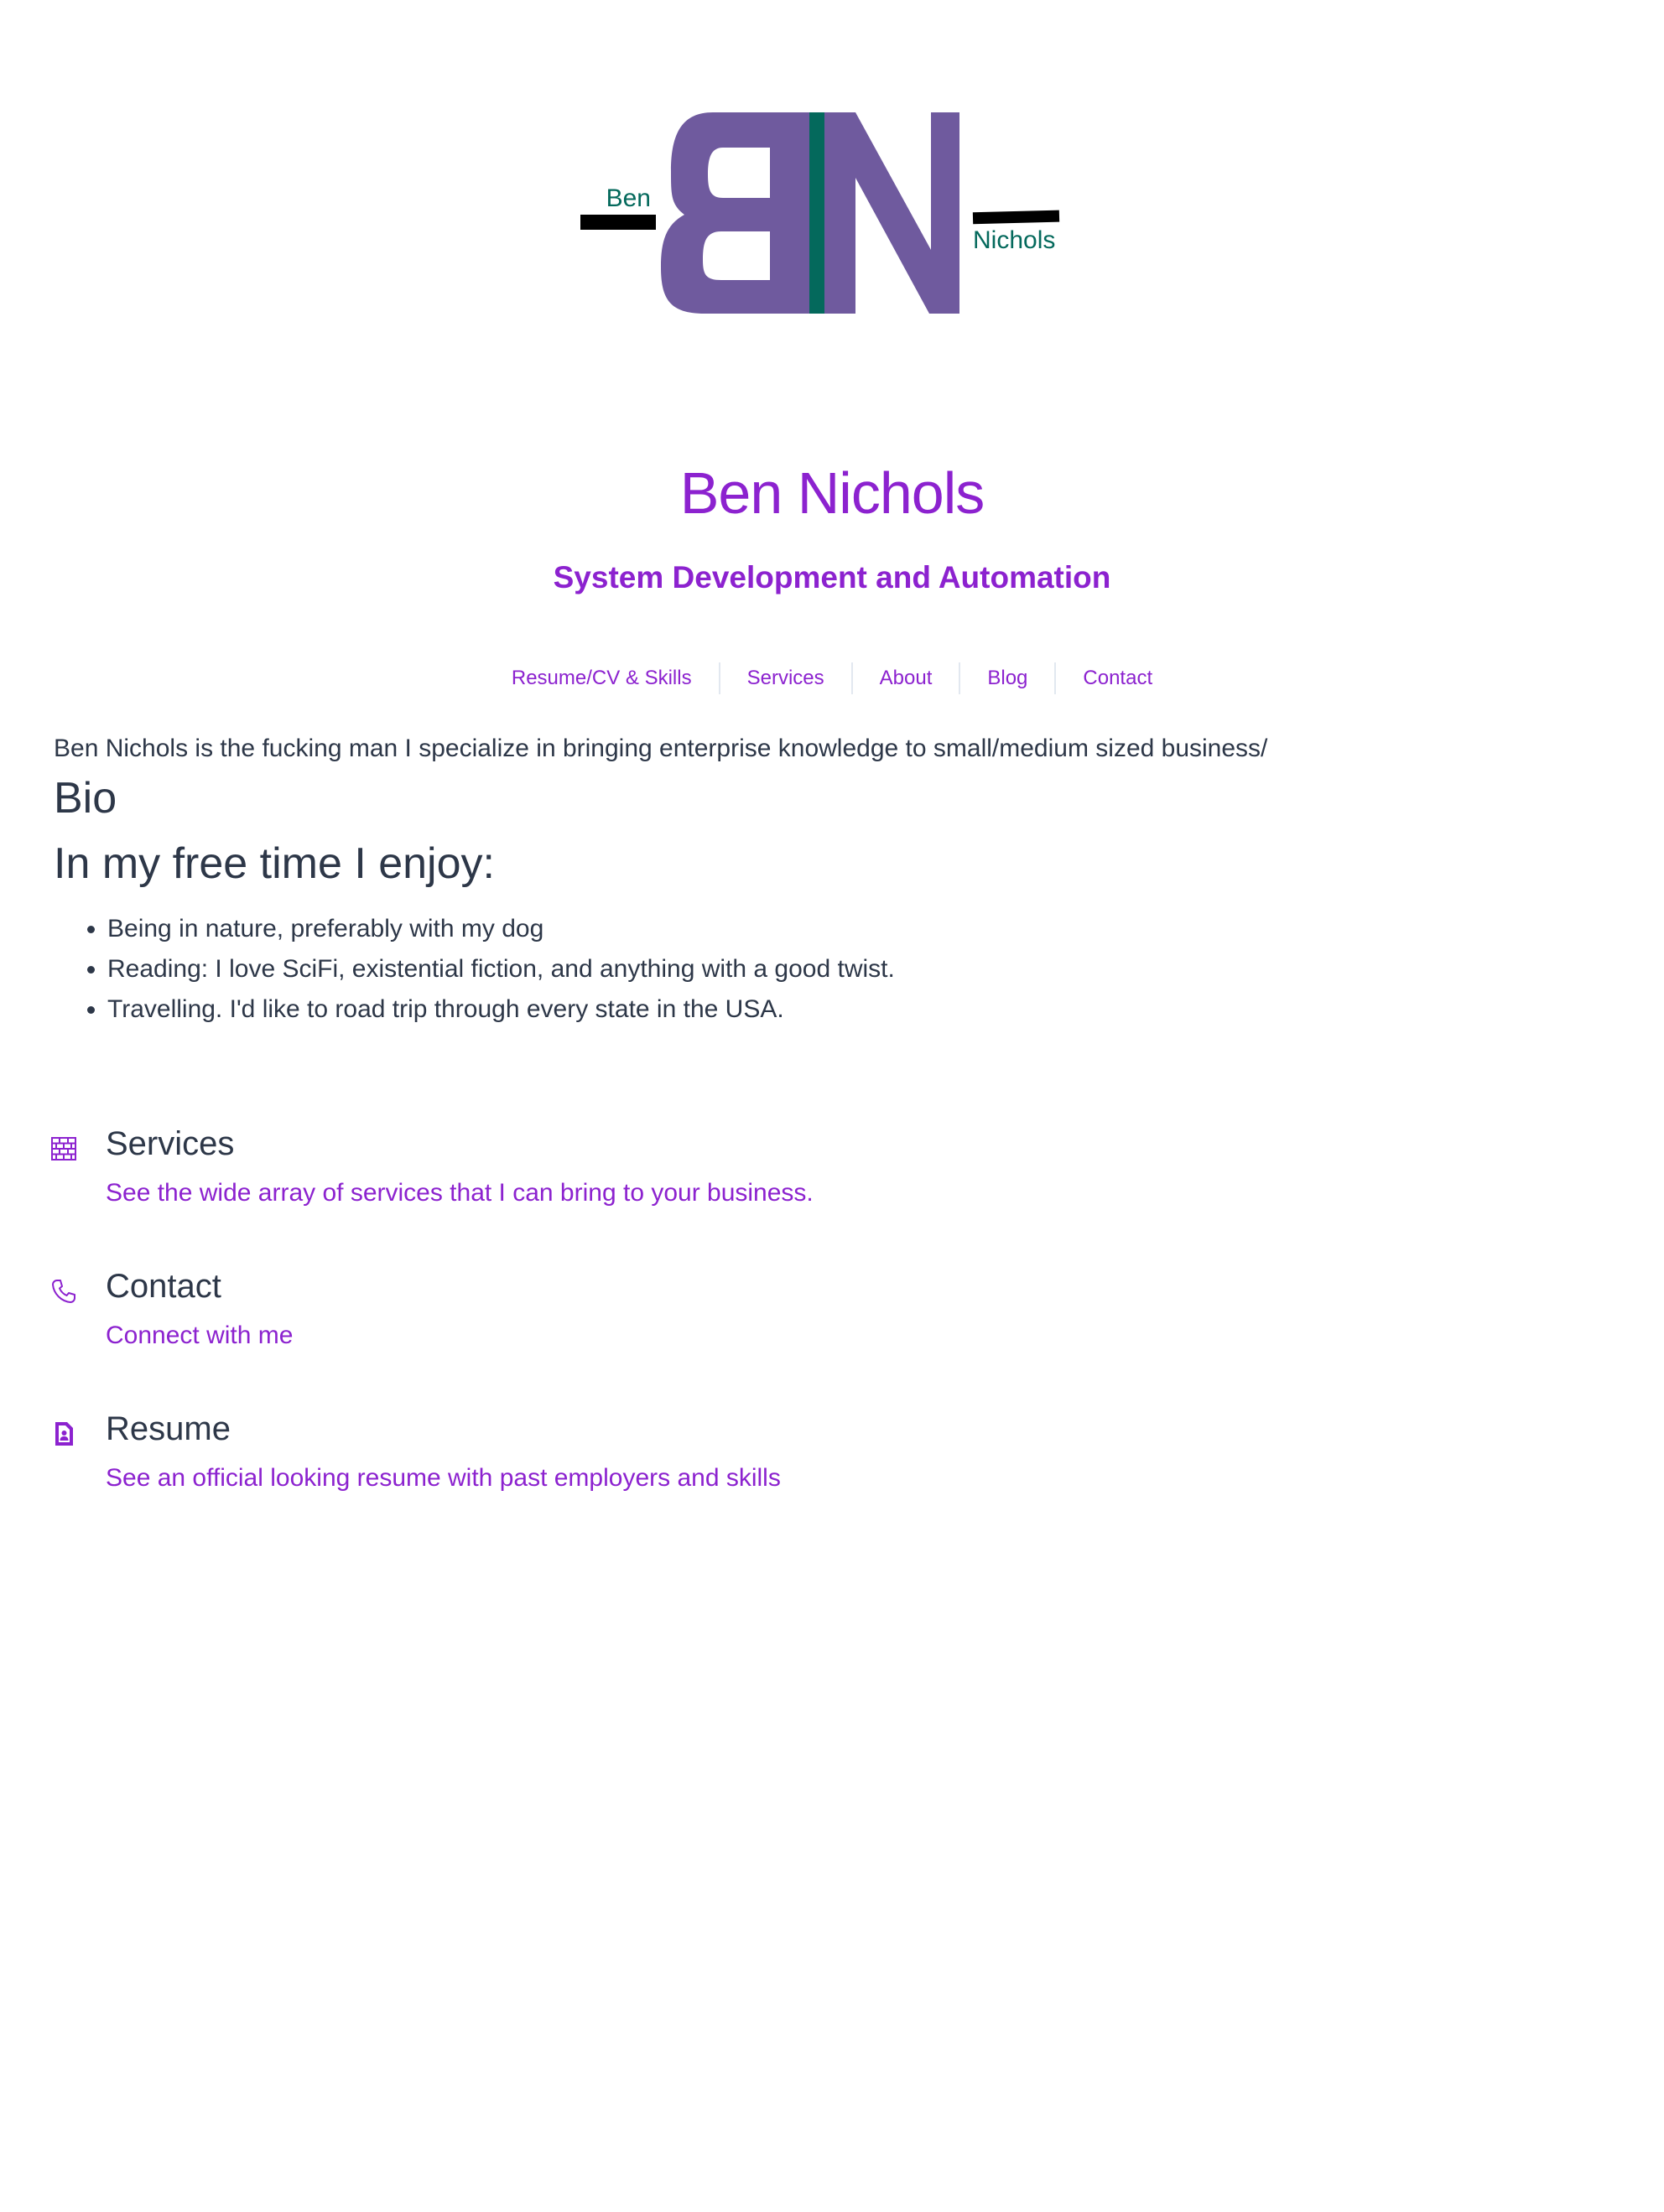 The image size is (1664, 2212). Describe the element at coordinates (501, 929) in the screenshot. I see `list-item: Being in nature, preferably with my dog` at that location.